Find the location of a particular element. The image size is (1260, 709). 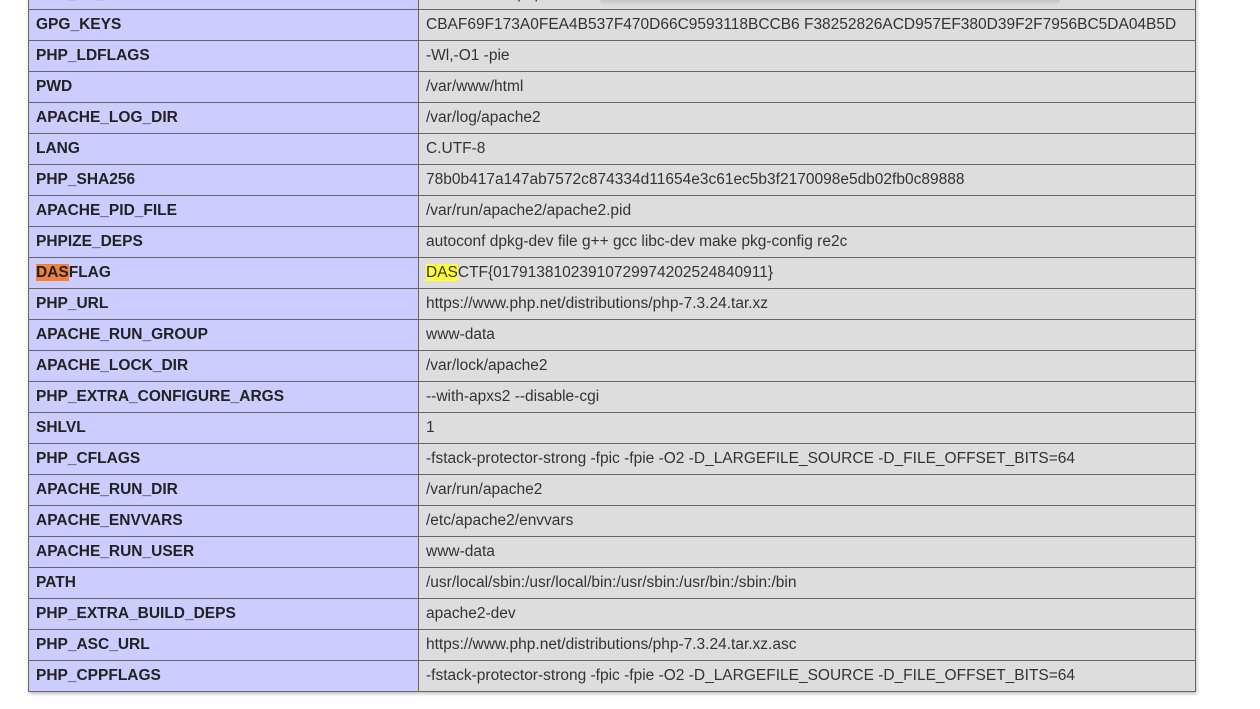

table-row: PHP_EXTRA_BUILD_DEPS apache2-dev is located at coordinates (612, 614).